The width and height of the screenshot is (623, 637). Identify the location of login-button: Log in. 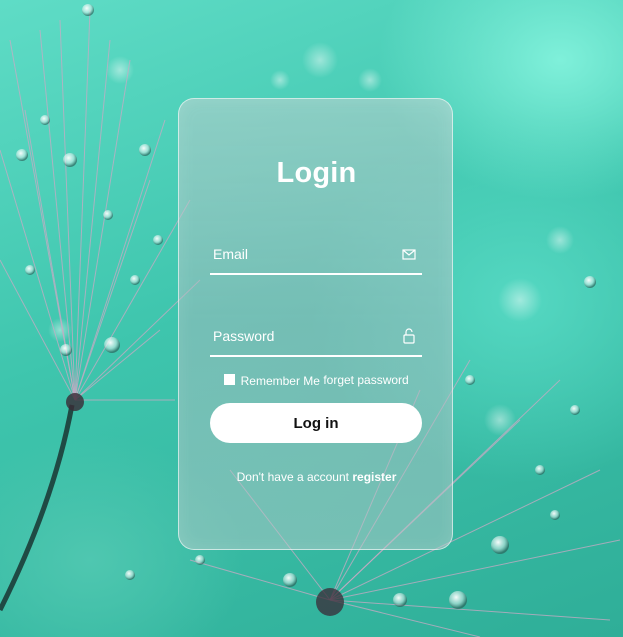
(316, 423).